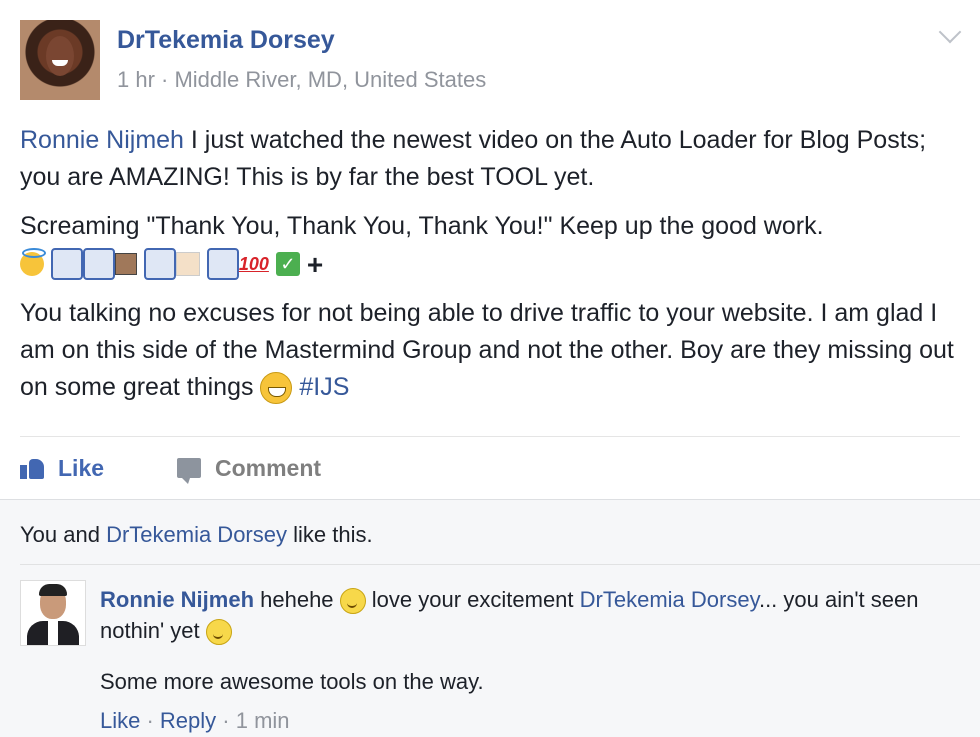 The width and height of the screenshot is (980, 737). Describe the element at coordinates (187, 264) in the screenshot. I see `skin-tone-light-icon` at that location.